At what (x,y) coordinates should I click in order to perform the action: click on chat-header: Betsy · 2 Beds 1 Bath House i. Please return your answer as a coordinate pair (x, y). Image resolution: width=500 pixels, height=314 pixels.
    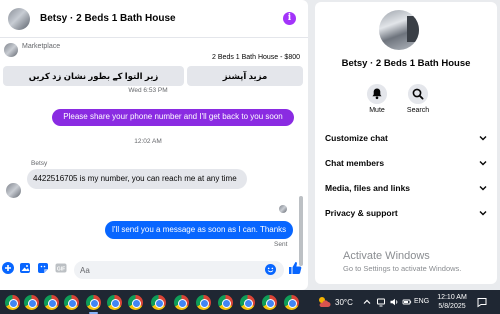
    Looking at the image, I should click on (154, 19).